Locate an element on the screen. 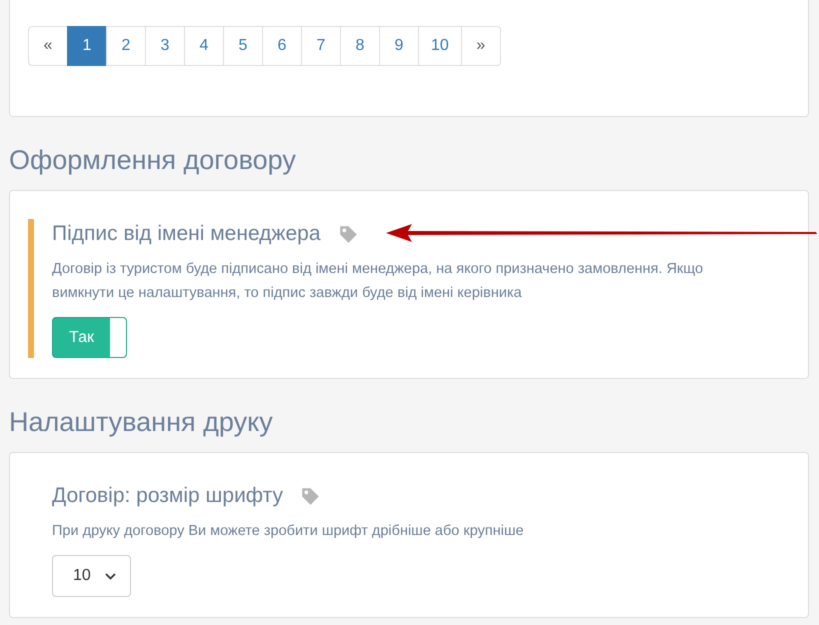 This screenshot has width=819, height=625. page-link: « is located at coordinates (48, 46).